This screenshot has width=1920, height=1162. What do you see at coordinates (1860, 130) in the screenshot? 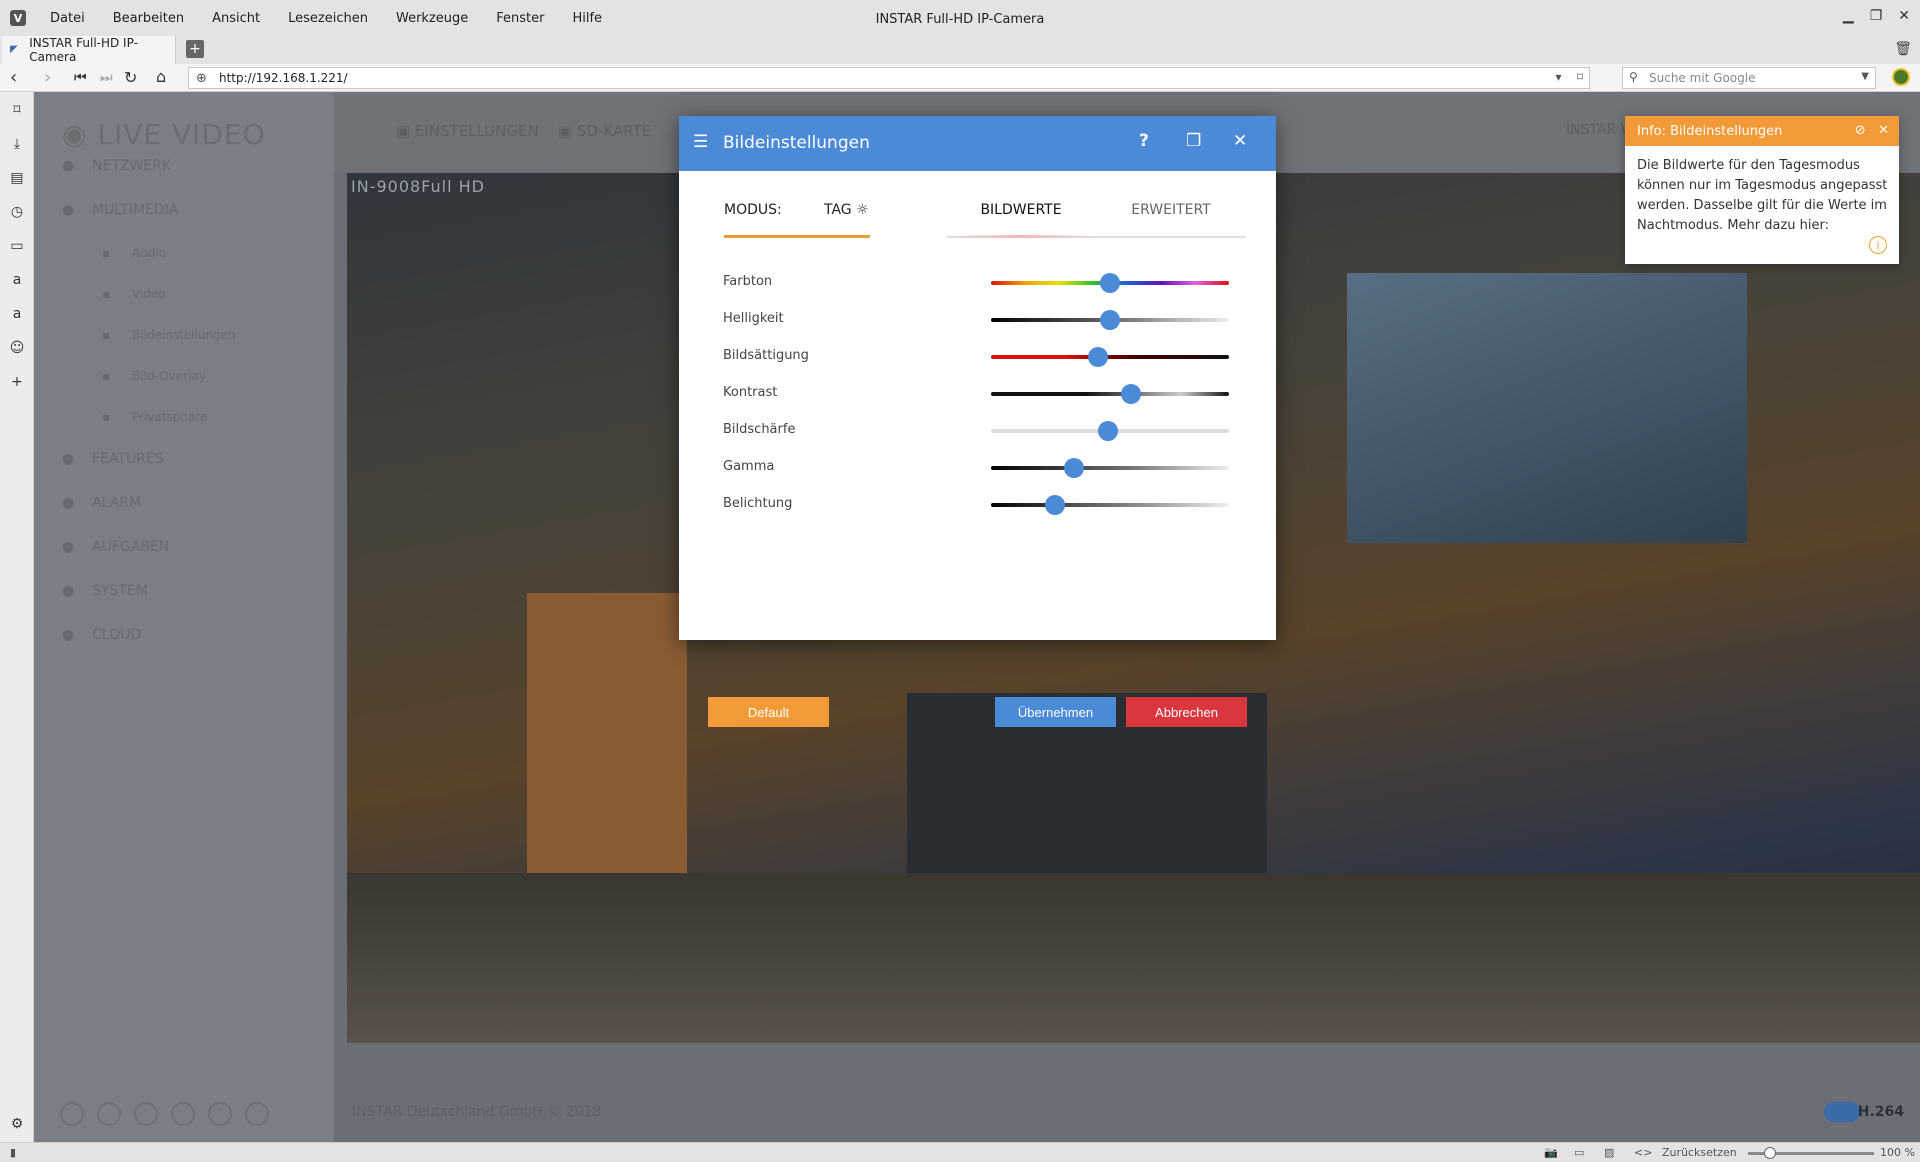
I see `ban-icon: ⊘` at bounding box center [1860, 130].